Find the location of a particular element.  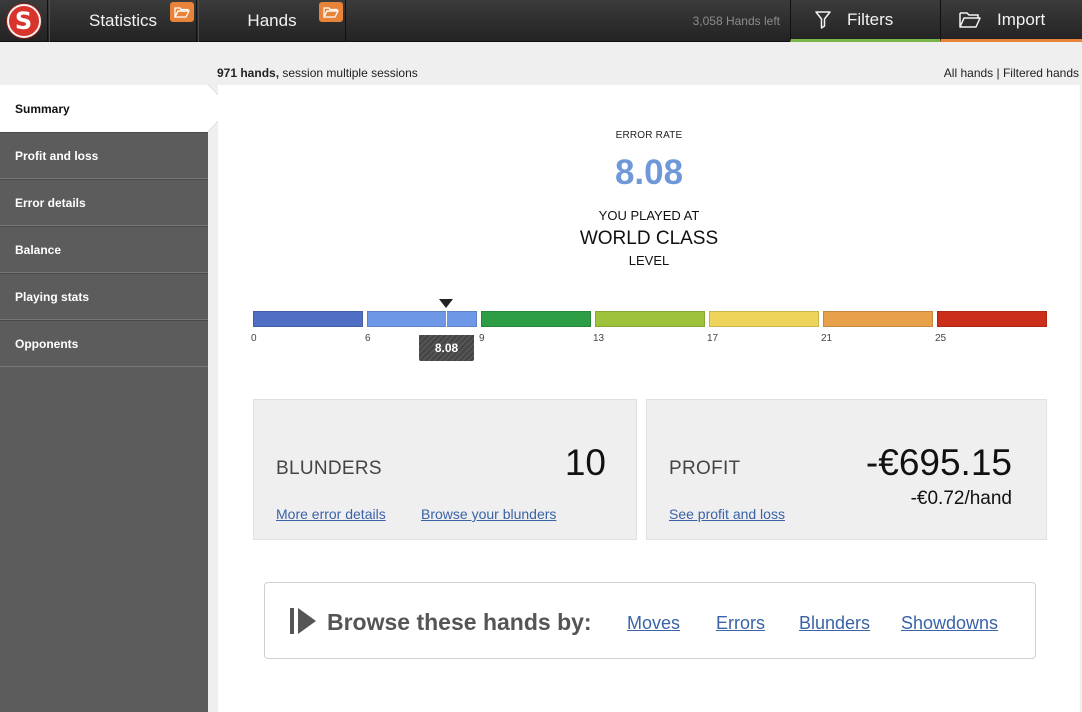

play-icon is located at coordinates (303, 621).